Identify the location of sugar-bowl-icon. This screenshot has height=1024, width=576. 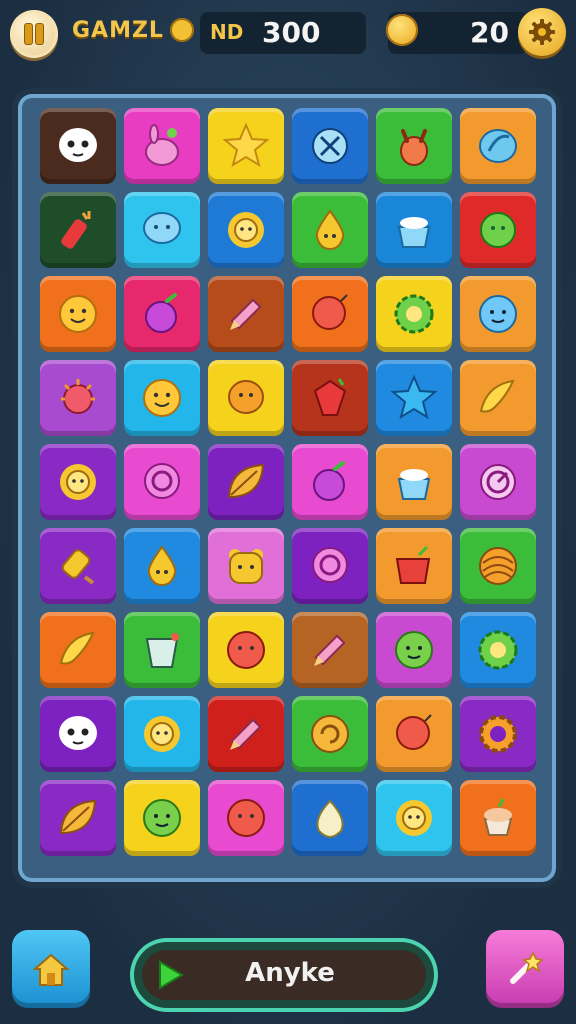
(414, 232).